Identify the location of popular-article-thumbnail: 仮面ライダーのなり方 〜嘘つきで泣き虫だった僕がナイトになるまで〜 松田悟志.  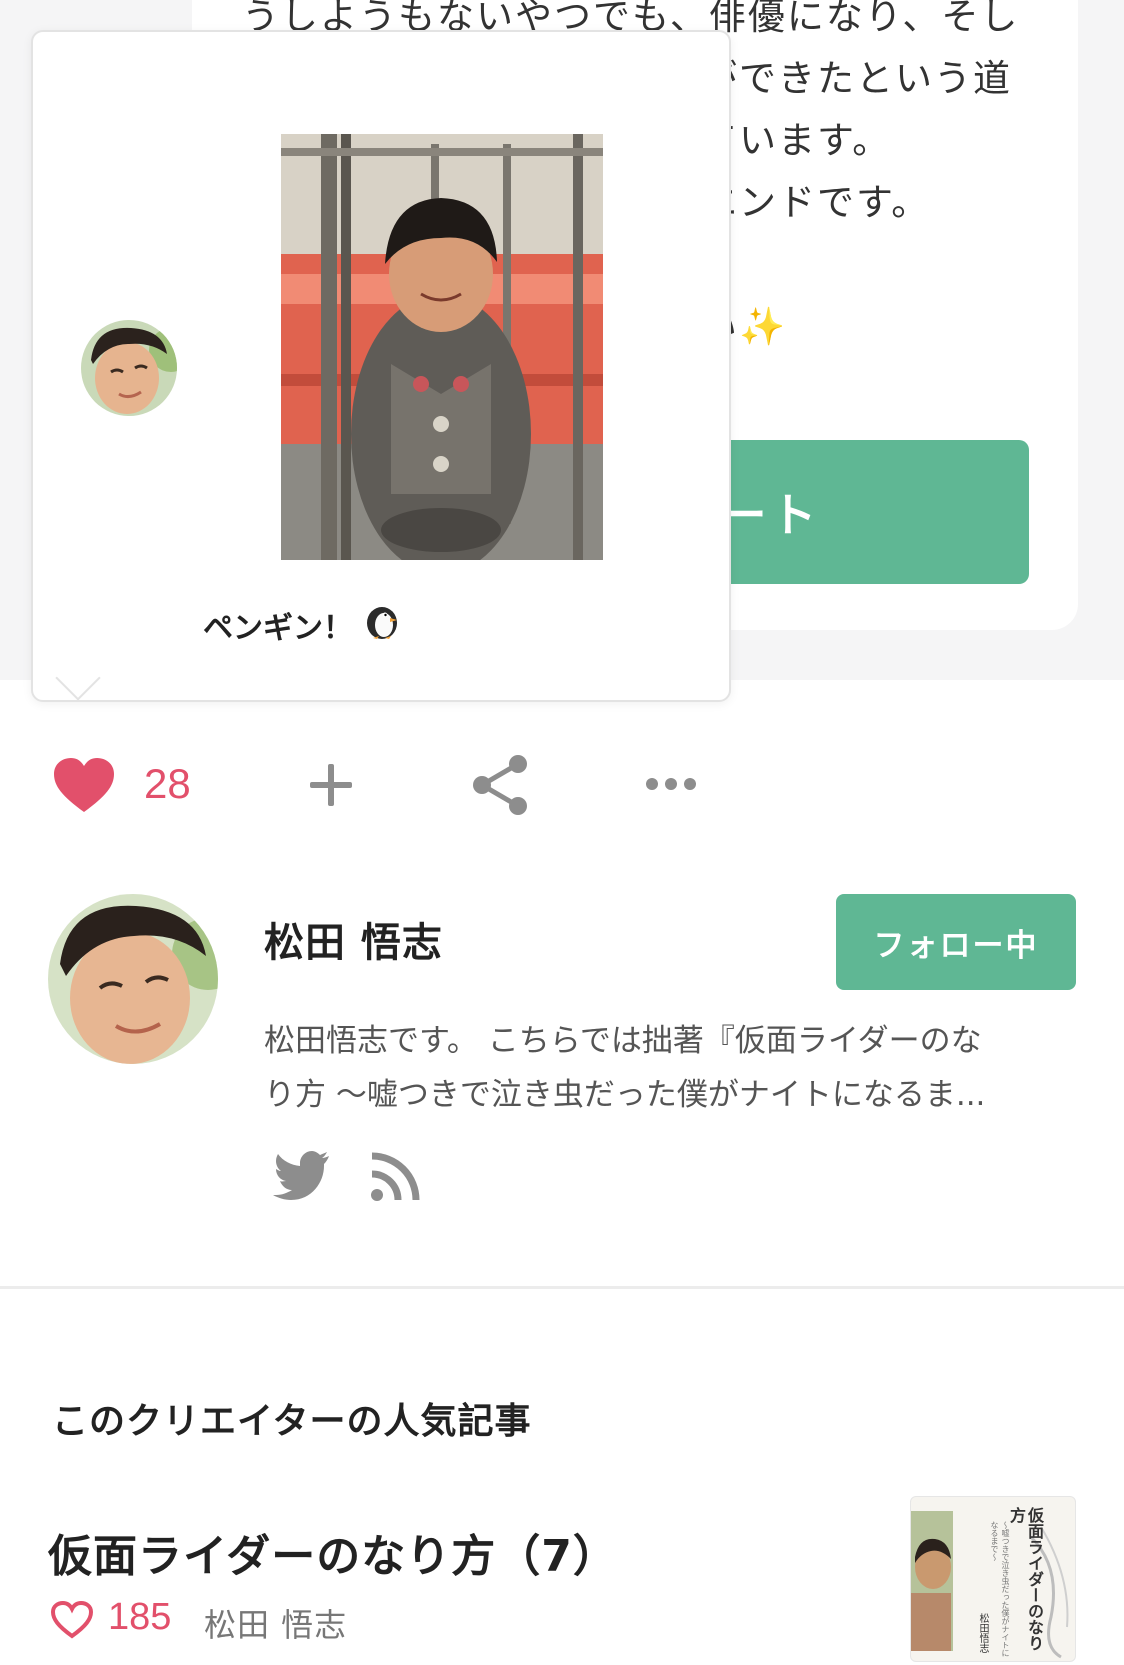
(993, 1579).